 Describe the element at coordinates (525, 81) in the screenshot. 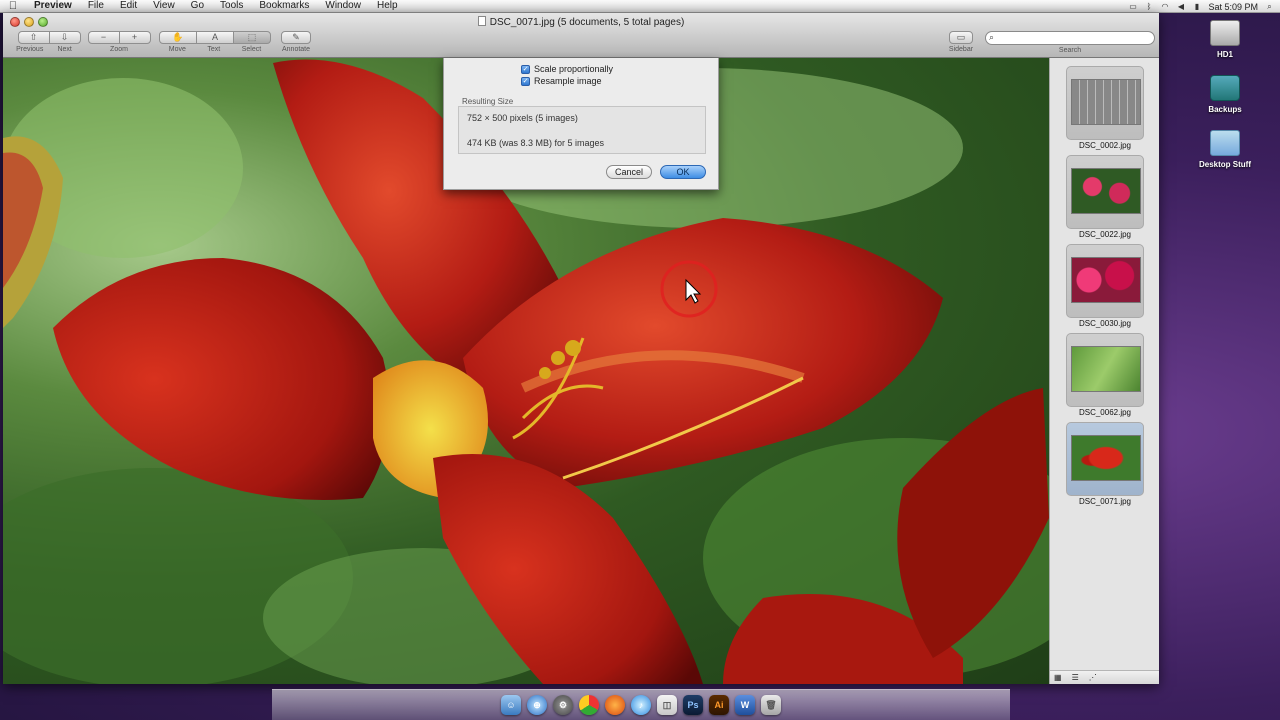

I see `resample-image-checkbox: ✓` at that location.